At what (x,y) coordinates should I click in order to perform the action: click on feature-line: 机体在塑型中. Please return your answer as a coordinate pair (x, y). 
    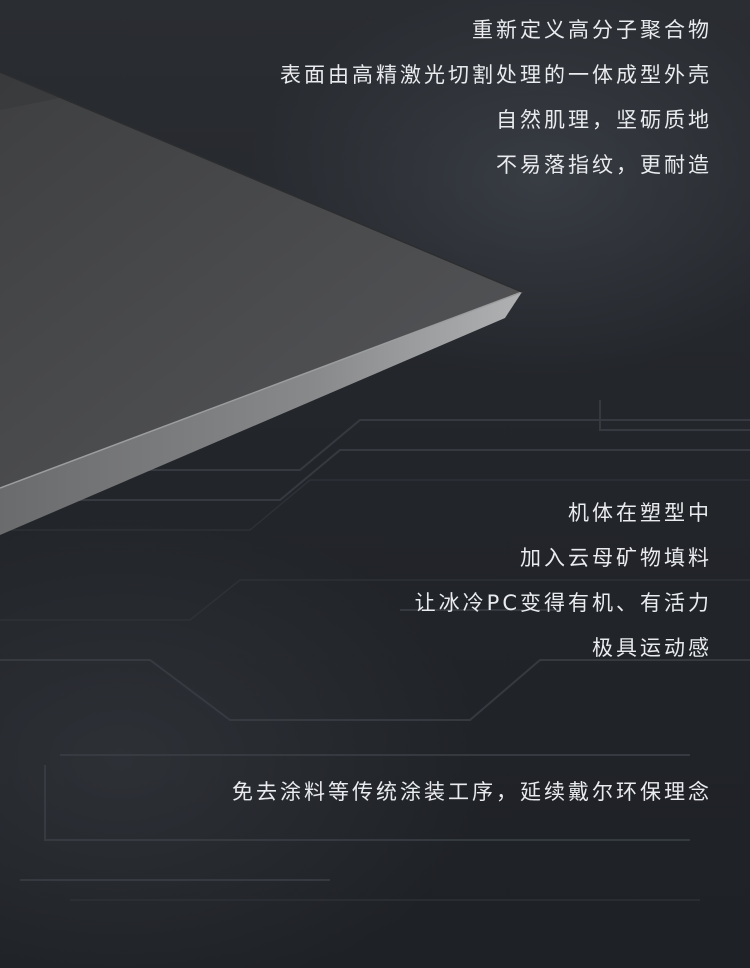
    Looking at the image, I should click on (640, 513).